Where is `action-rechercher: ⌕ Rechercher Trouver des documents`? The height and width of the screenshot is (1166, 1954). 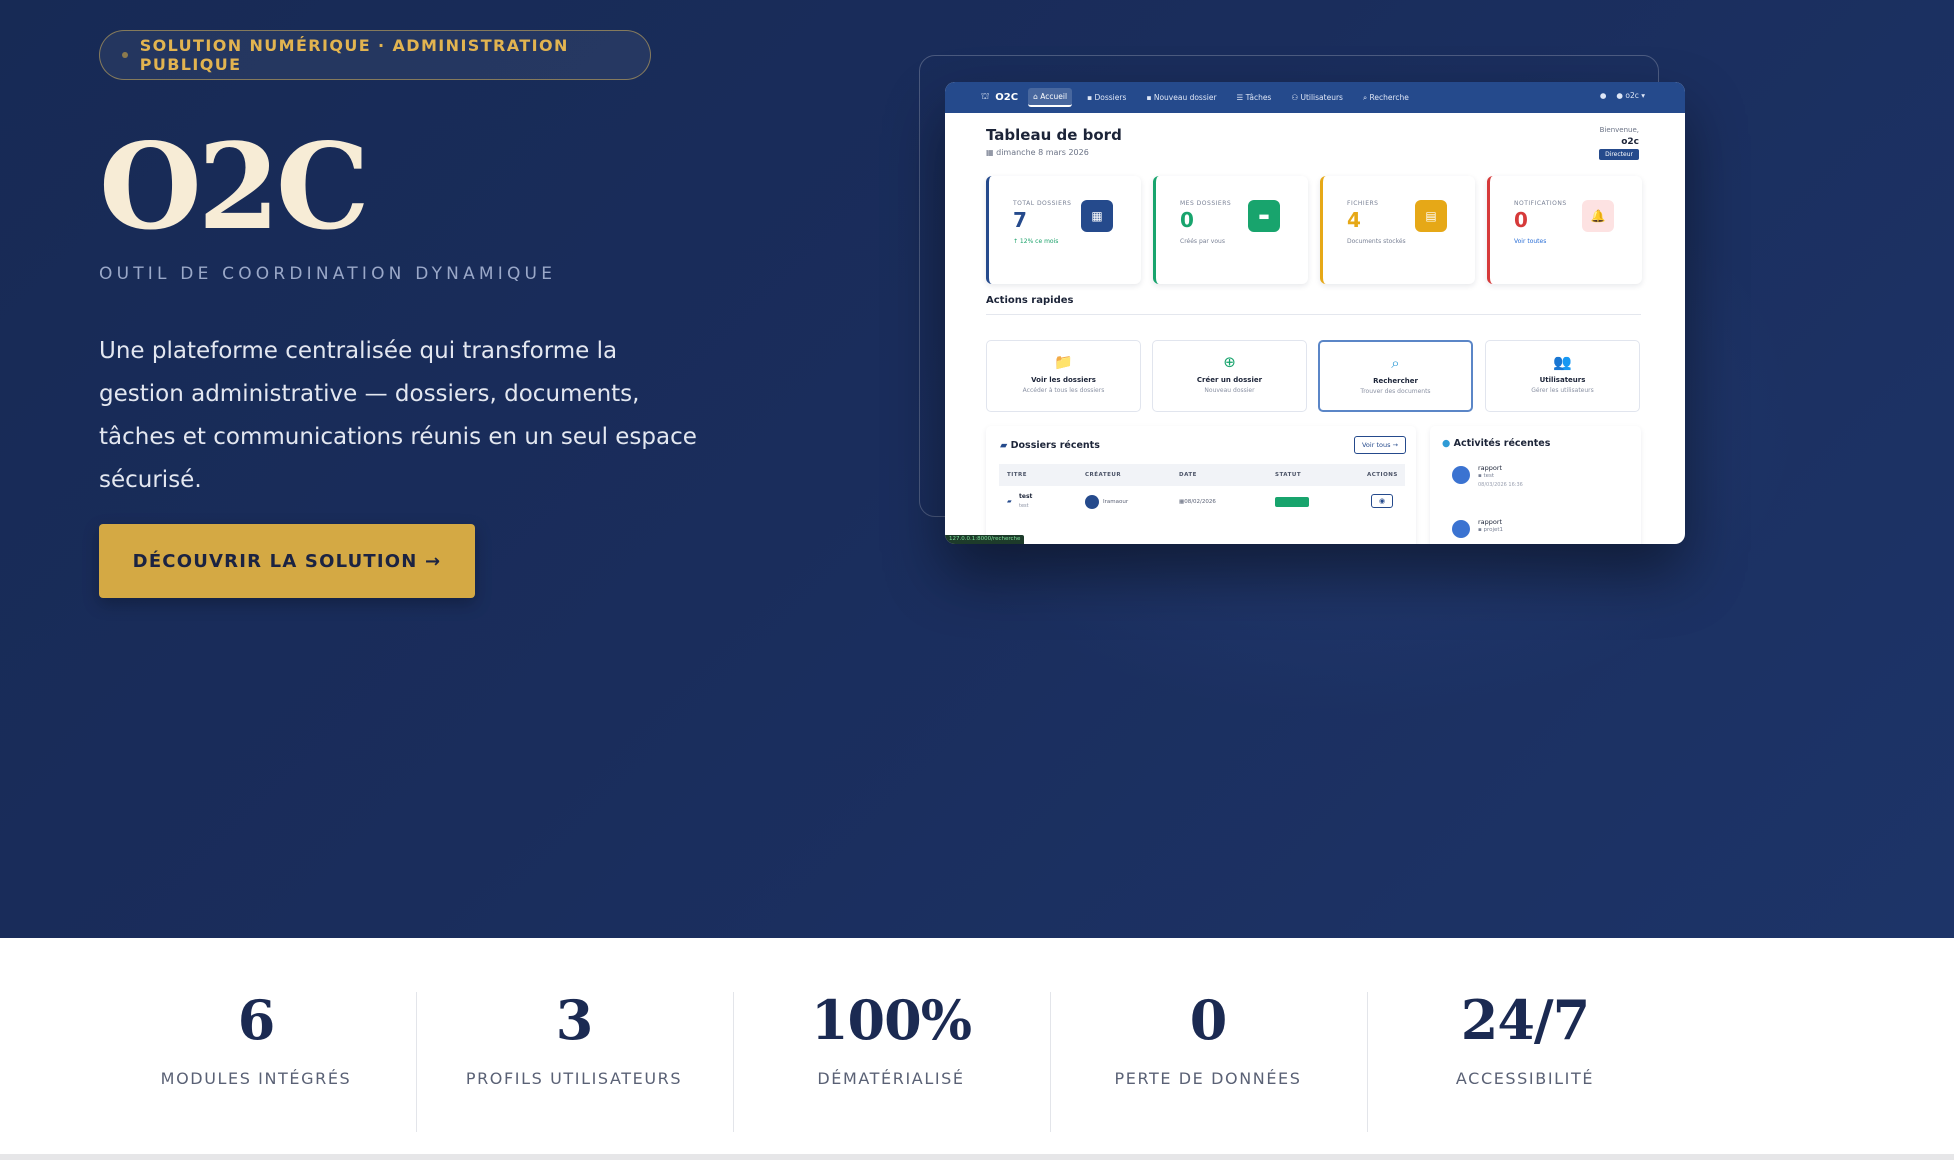 action-rechercher: ⌕ Rechercher Trouver des documents is located at coordinates (1395, 376).